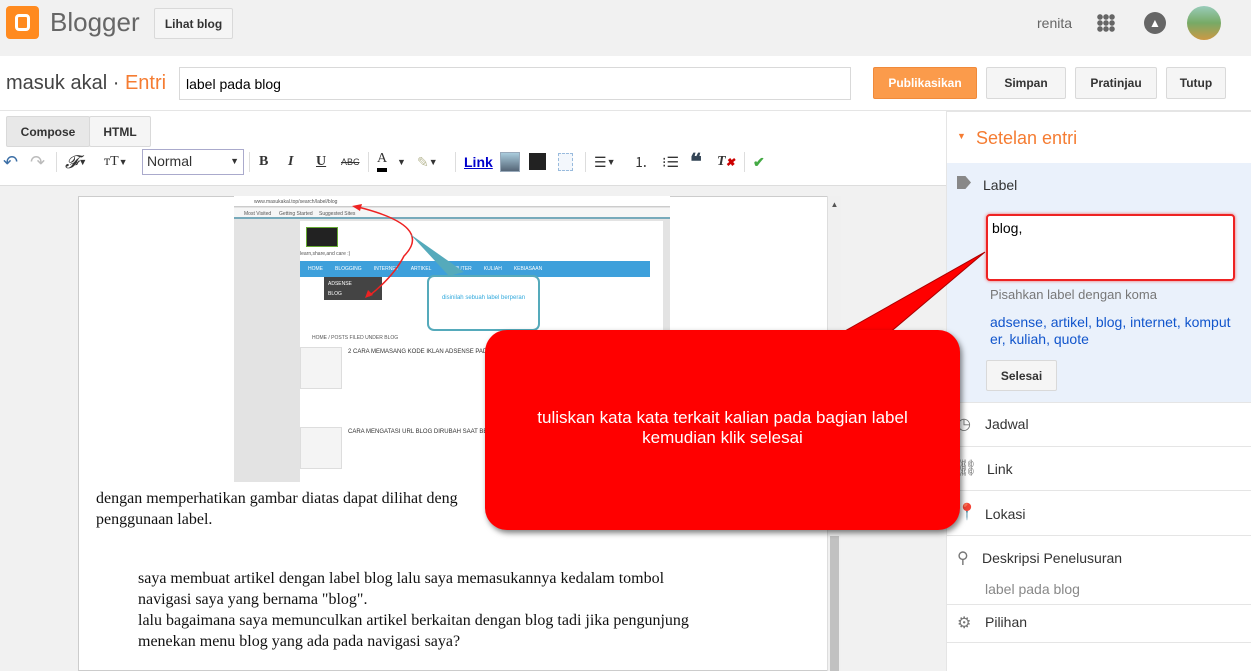 The height and width of the screenshot is (671, 1251). I want to click on font-family-icon: 𝓕 ▼, so click(76, 162).